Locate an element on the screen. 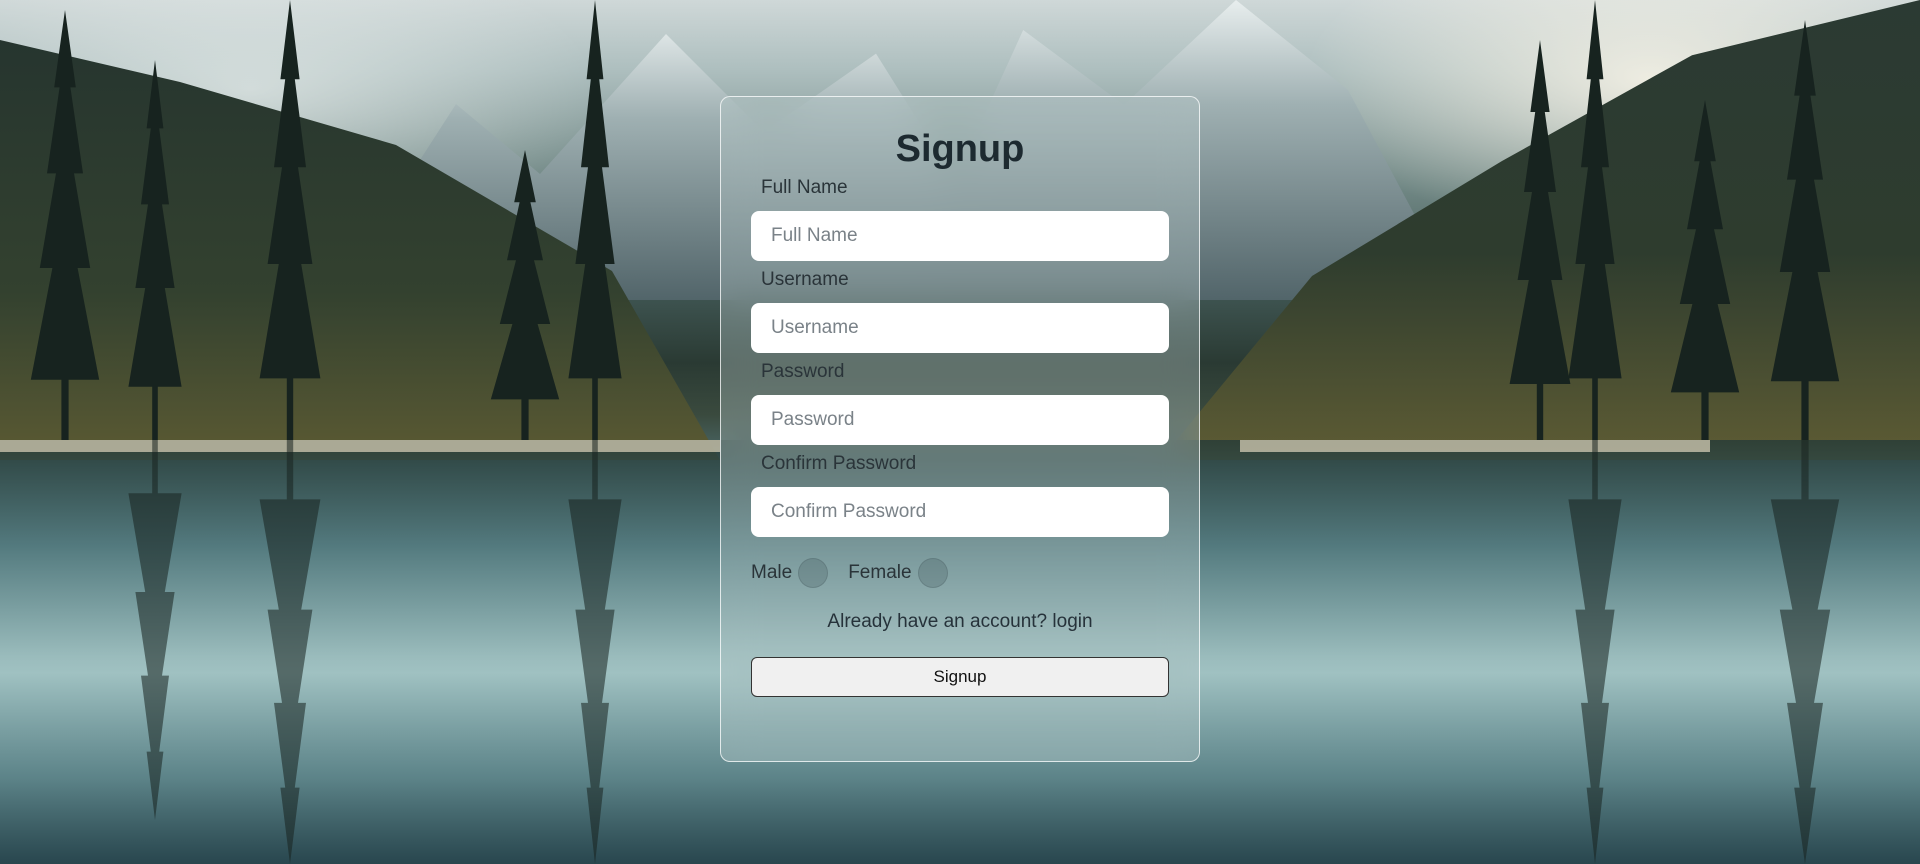  gender-selector: Male Female is located at coordinates (960, 573).